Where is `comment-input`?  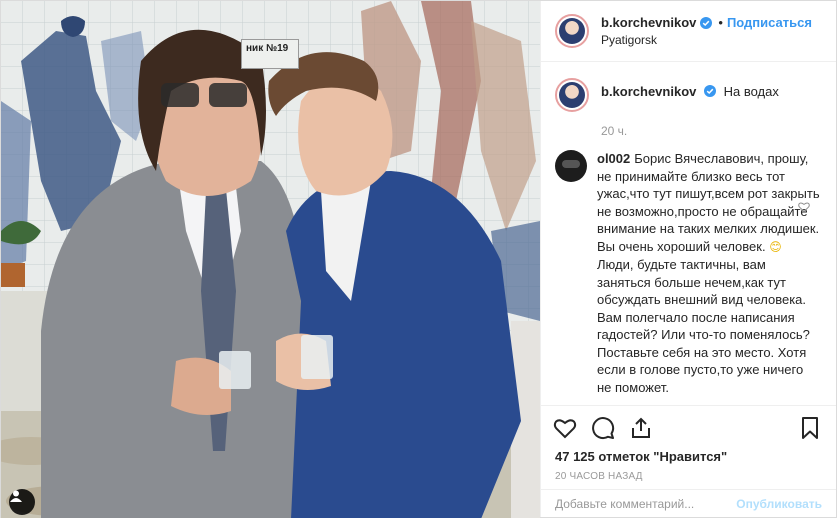 comment-input is located at coordinates (646, 503).